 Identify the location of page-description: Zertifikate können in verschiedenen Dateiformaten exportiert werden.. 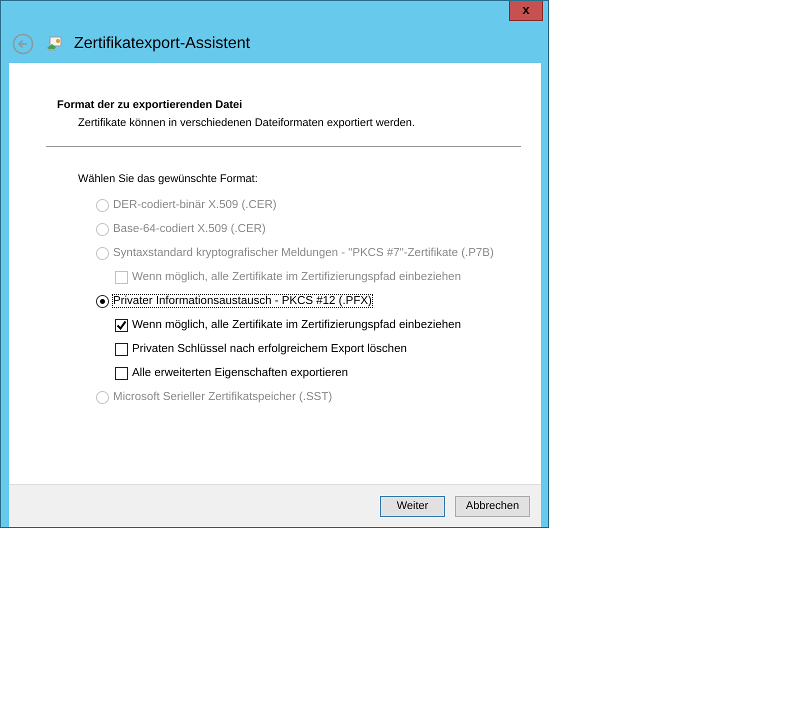
(247, 123).